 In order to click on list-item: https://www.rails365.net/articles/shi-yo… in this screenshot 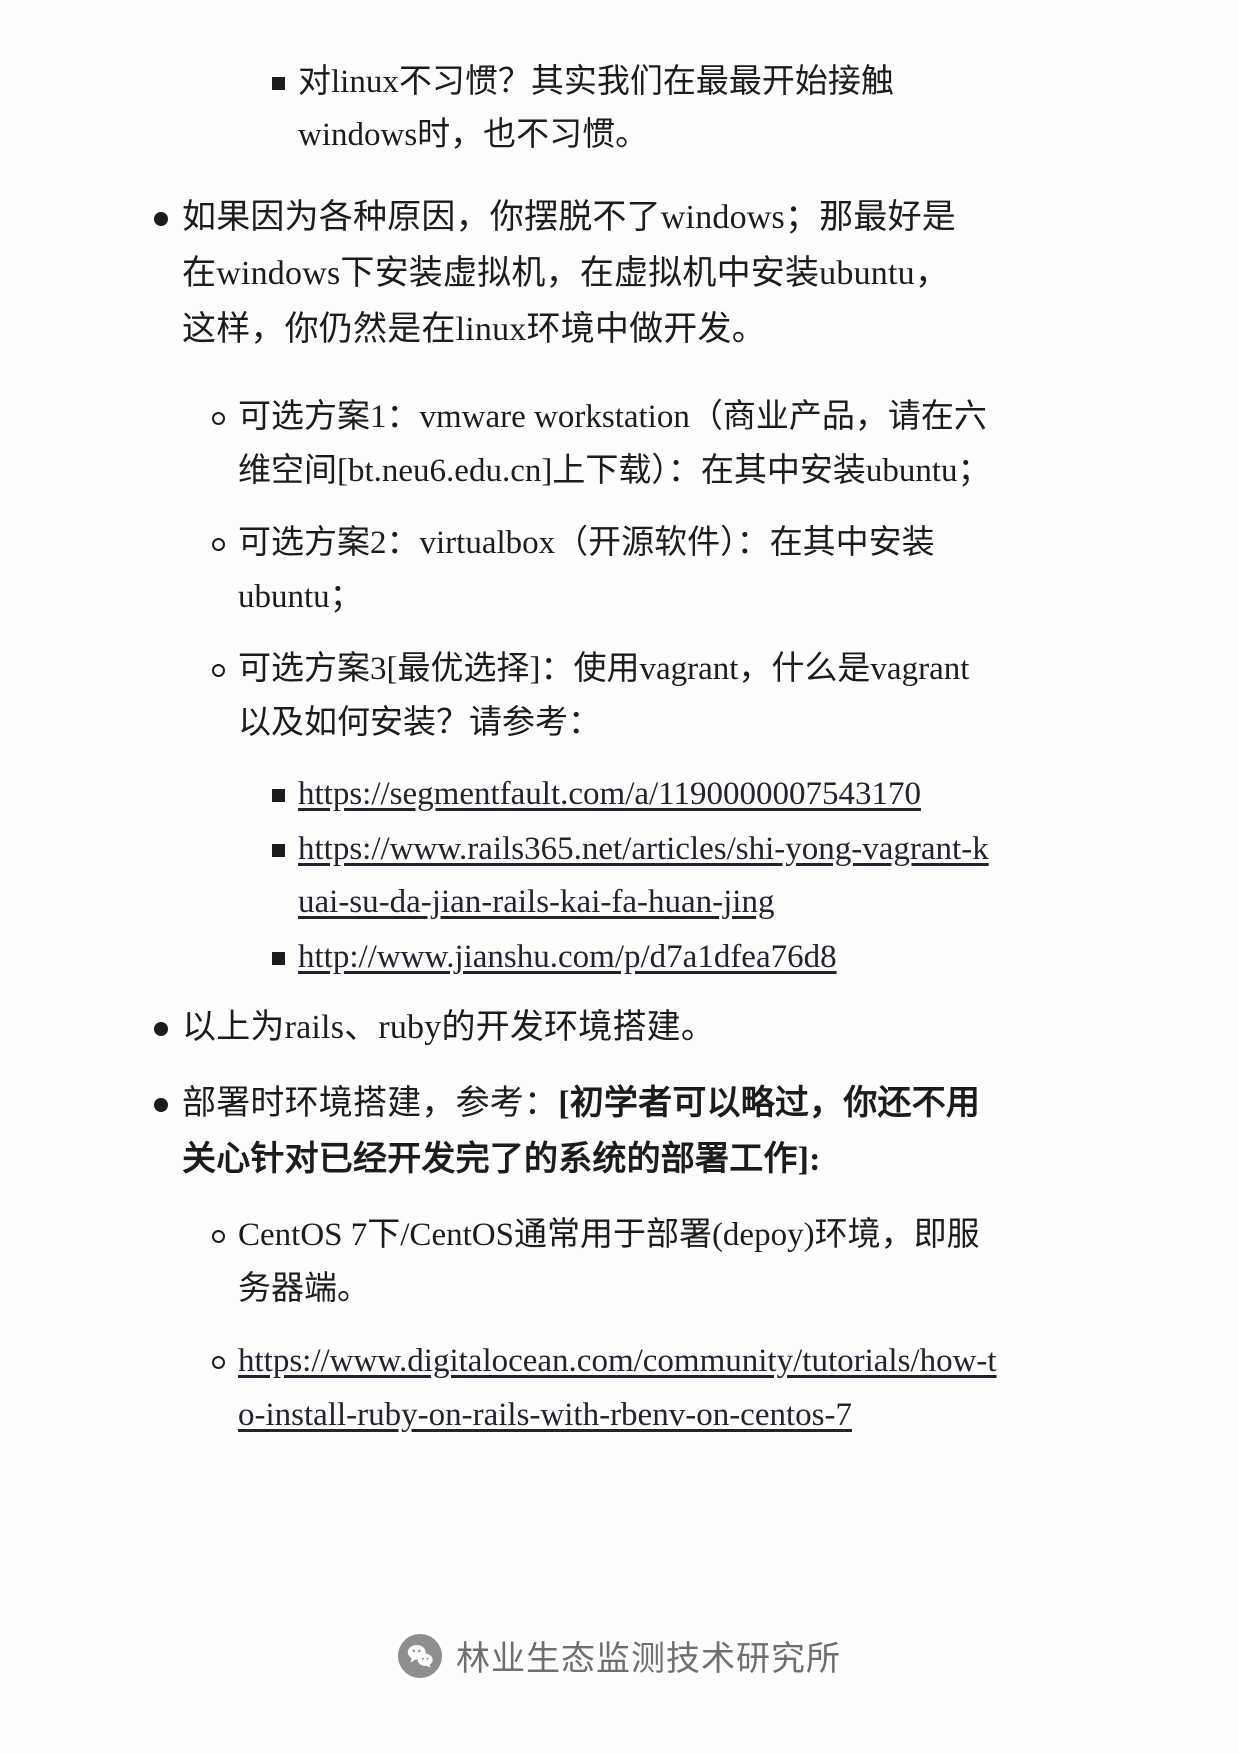, I will do `click(619, 876)`.